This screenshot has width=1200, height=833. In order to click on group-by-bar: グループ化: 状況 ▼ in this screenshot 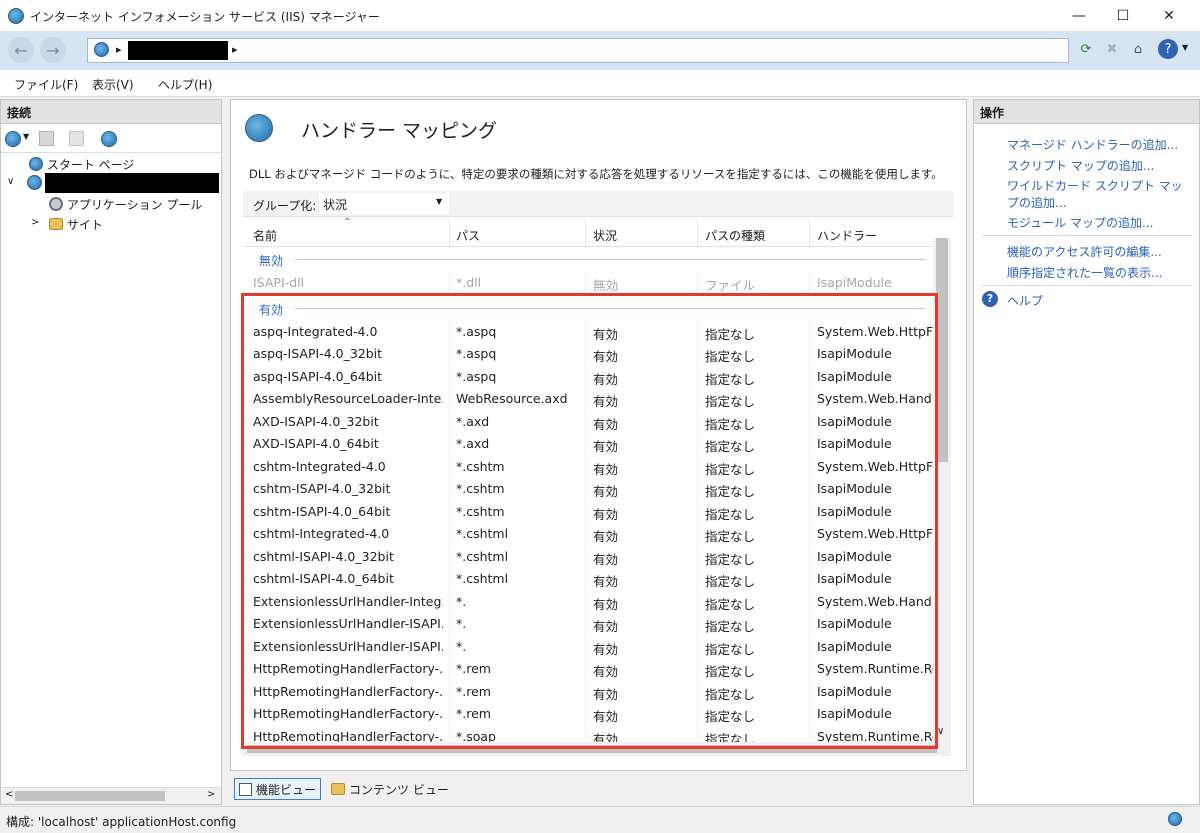, I will do `click(598, 204)`.